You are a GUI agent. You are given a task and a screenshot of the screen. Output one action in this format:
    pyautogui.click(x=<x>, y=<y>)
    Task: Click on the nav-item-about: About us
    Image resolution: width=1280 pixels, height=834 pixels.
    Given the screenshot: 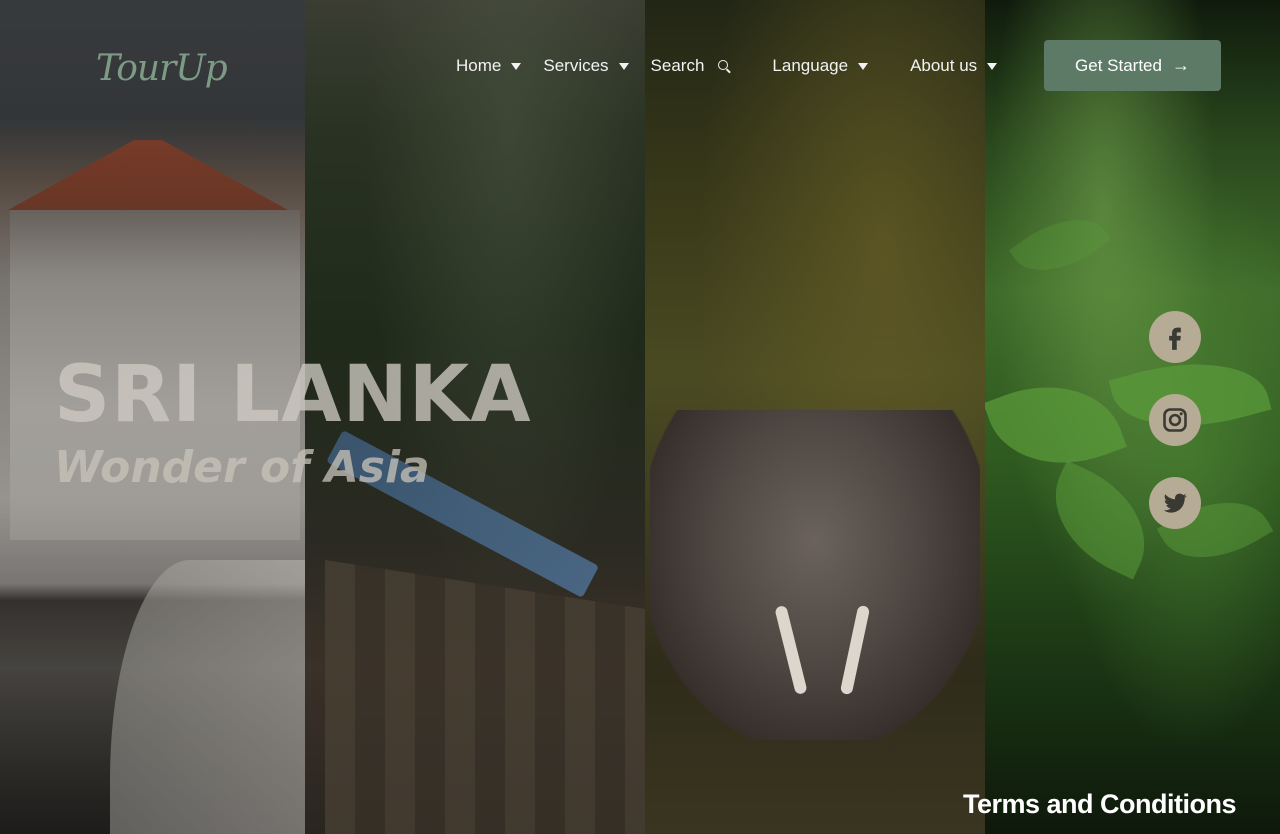 What is the action you would take?
    pyautogui.click(x=954, y=66)
    